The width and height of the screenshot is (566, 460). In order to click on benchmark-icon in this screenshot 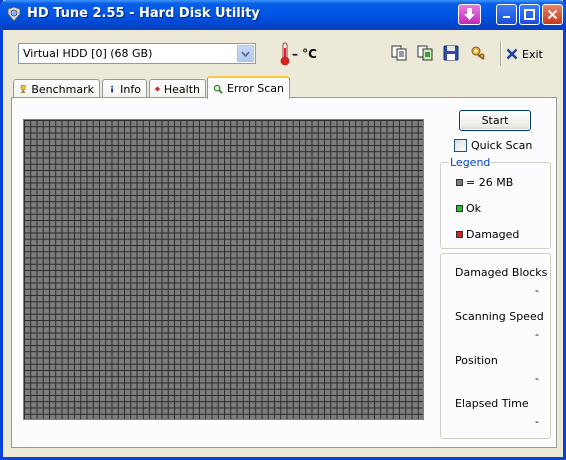, I will do `click(23, 89)`.